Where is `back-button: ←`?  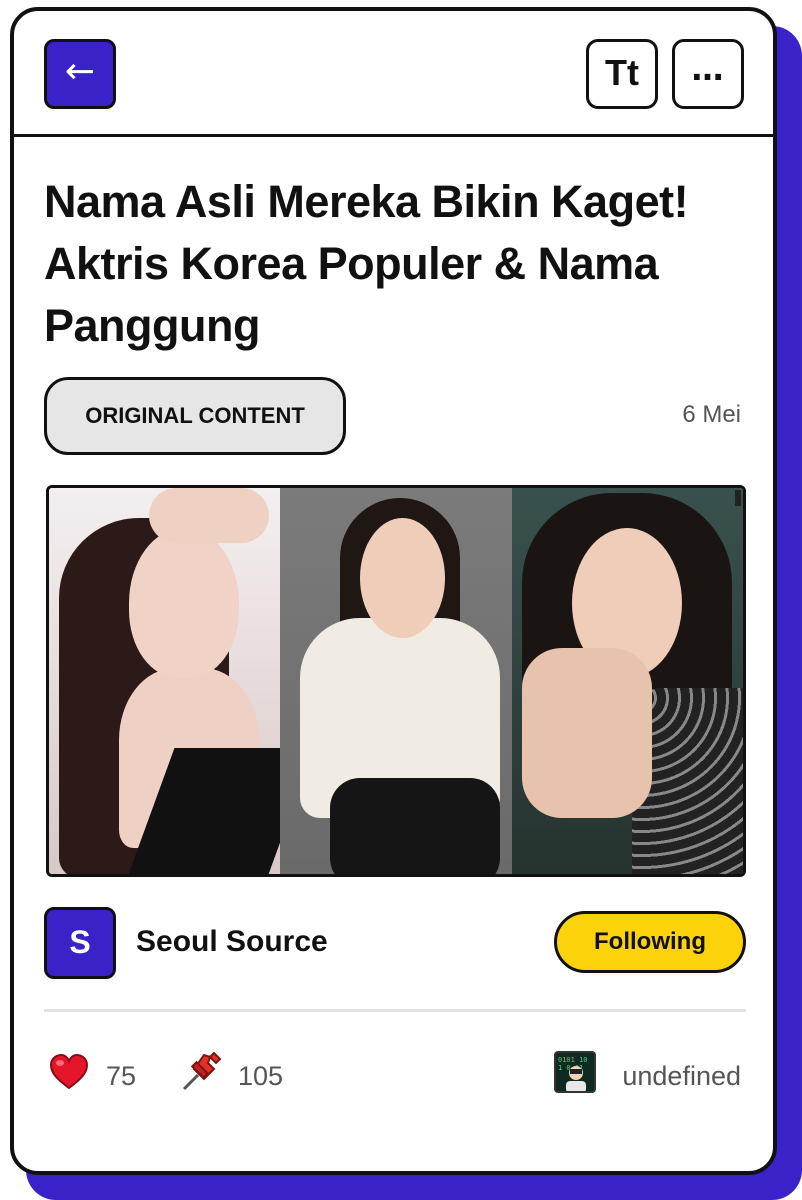 back-button: ← is located at coordinates (80, 74).